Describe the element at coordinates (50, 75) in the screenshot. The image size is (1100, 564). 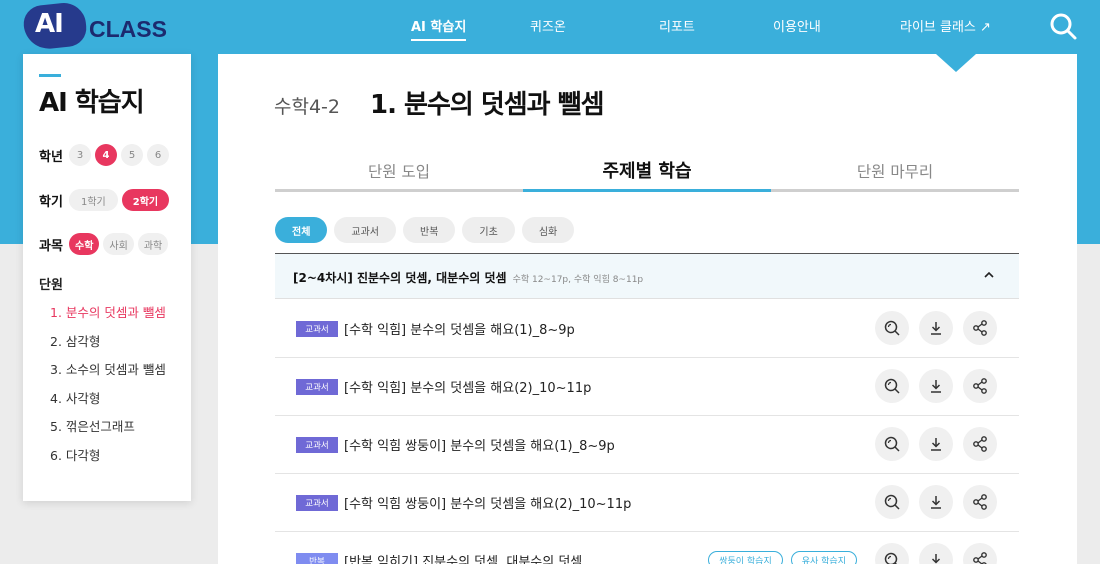
I see `sidebar-accent-bar` at that location.